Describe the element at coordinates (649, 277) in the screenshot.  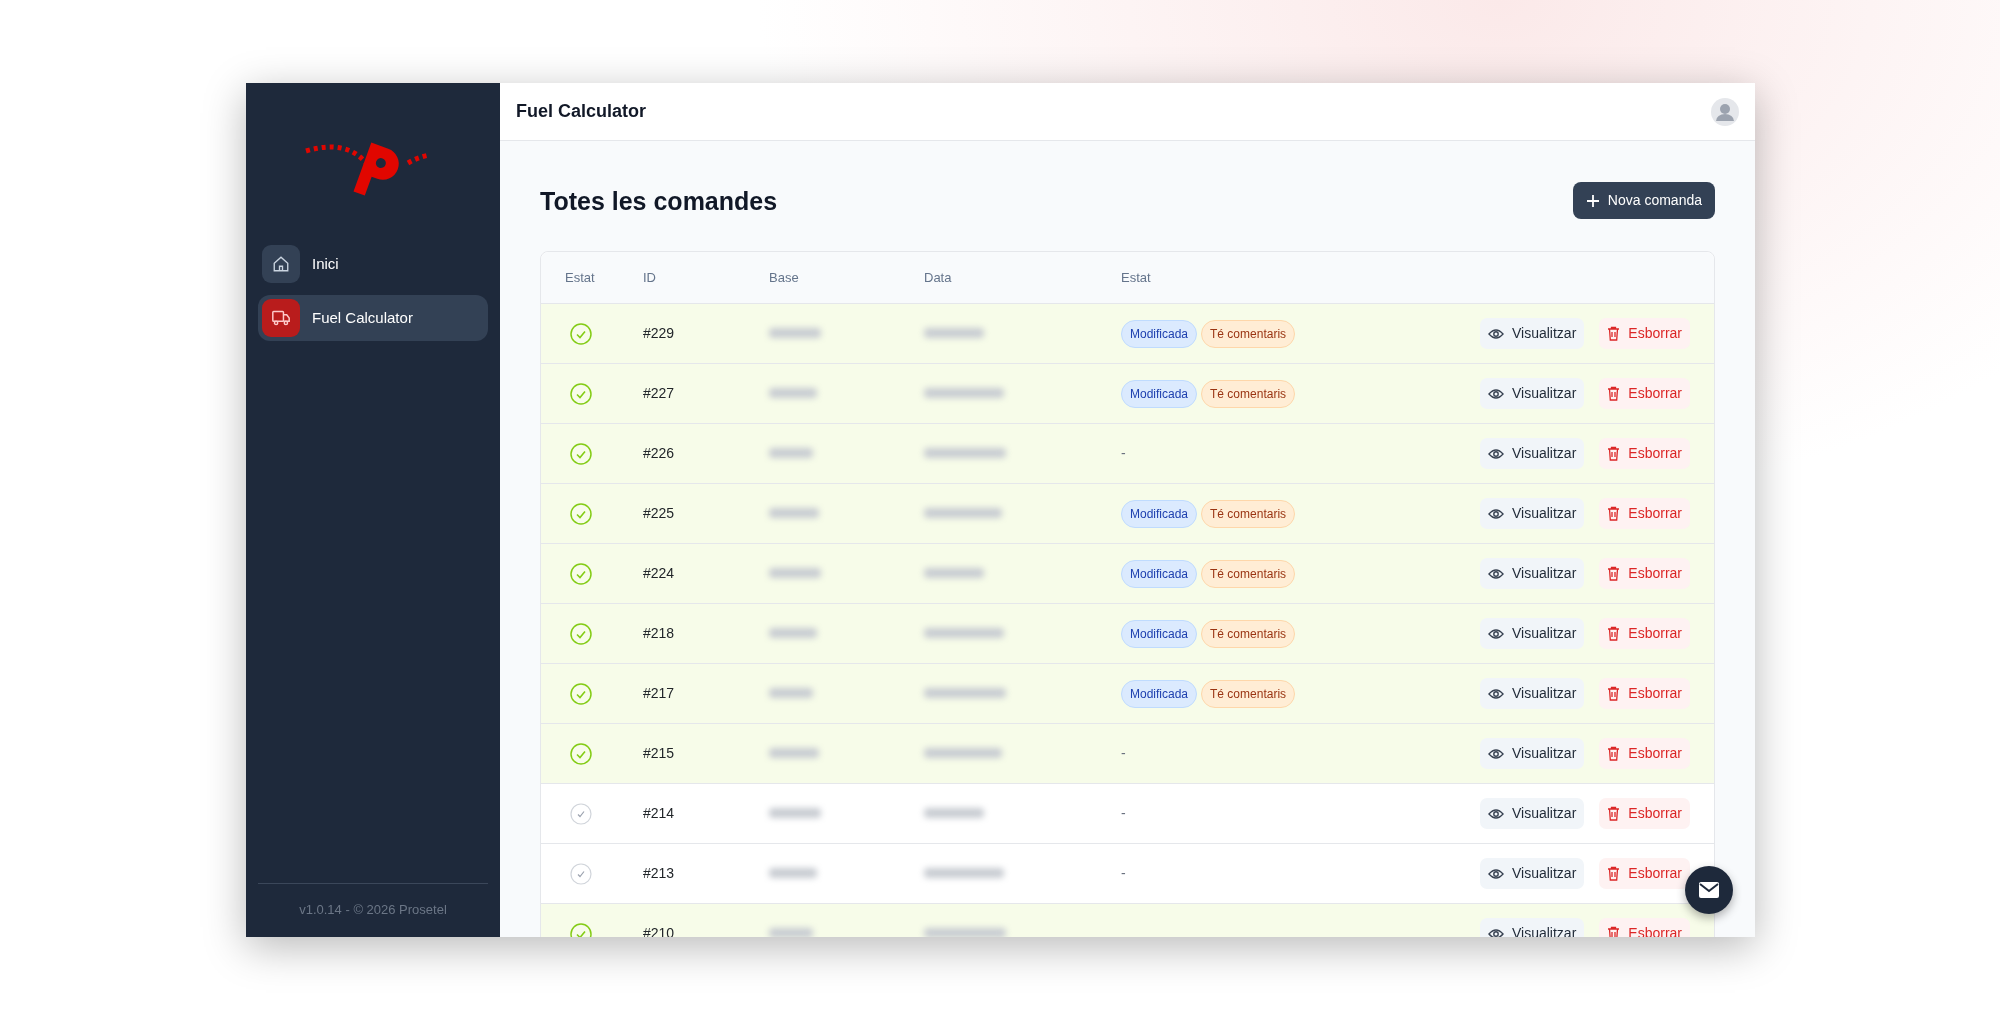
I see `column-header: ID` at that location.